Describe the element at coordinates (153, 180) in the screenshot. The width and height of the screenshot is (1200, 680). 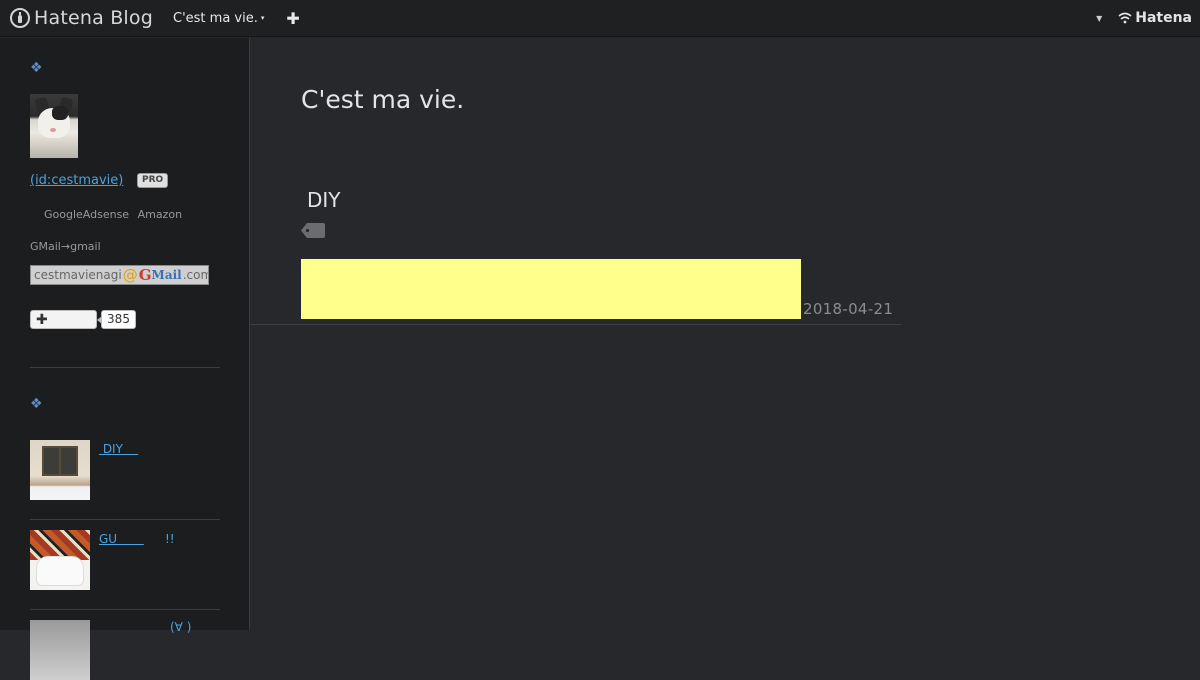
I see `pro-badge: PRO` at that location.